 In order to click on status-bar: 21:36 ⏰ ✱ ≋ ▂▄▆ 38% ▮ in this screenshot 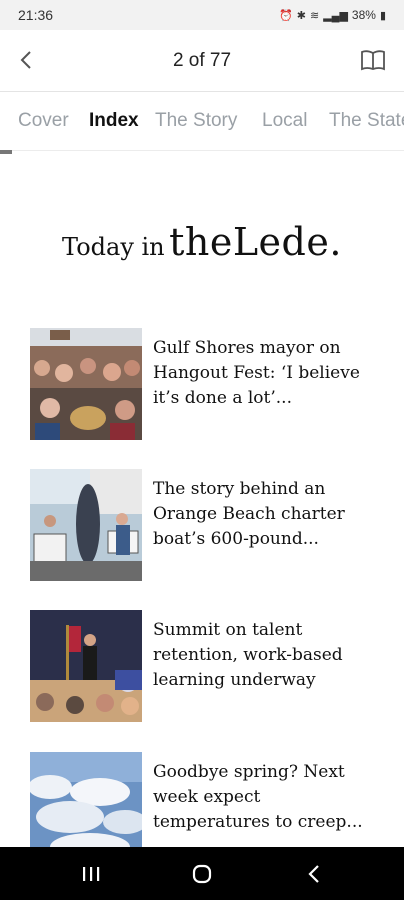, I will do `click(202, 15)`.